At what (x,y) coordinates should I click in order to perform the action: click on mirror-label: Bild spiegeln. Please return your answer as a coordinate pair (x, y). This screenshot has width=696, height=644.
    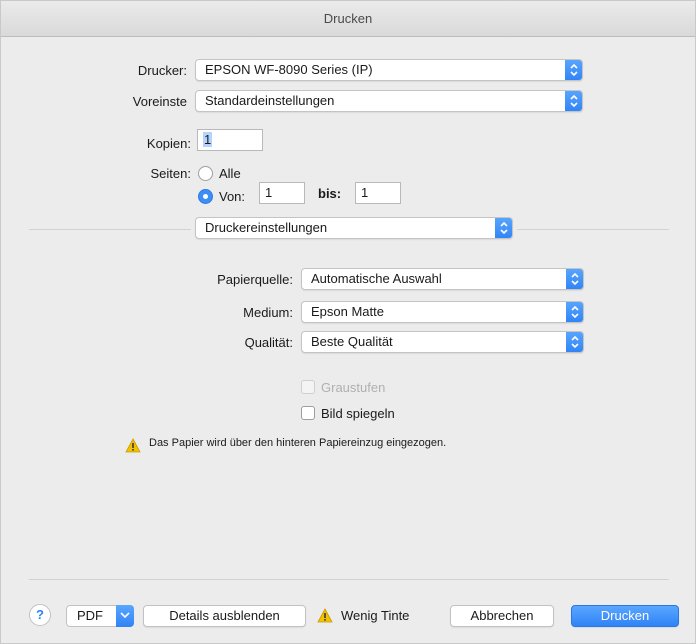
    Looking at the image, I should click on (358, 413).